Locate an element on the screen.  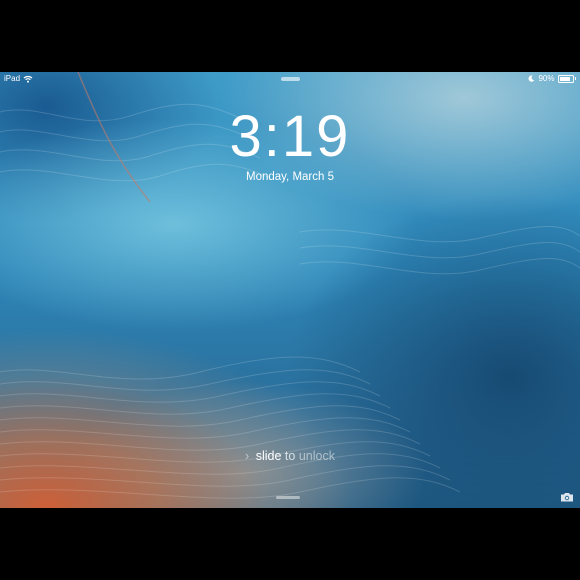
moon-icon is located at coordinates (531, 78).